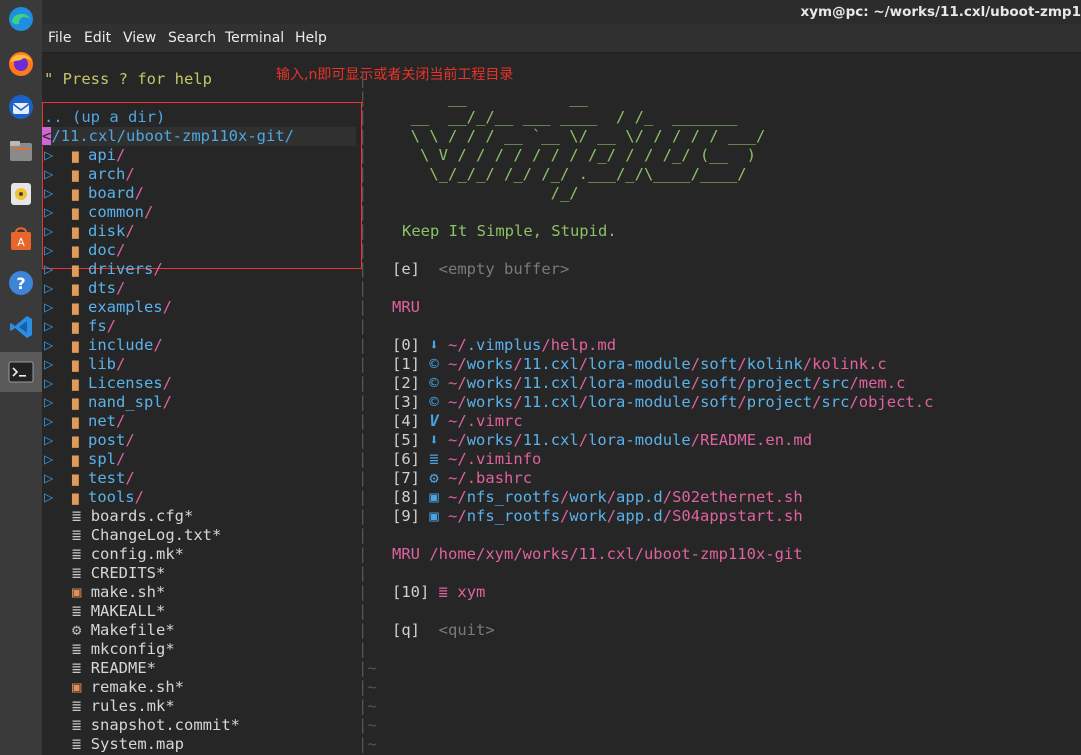 The image size is (1081, 755). Describe the element at coordinates (84, 288) in the screenshot. I see `tree-dir-item: ▷ ▇ dts/` at that location.